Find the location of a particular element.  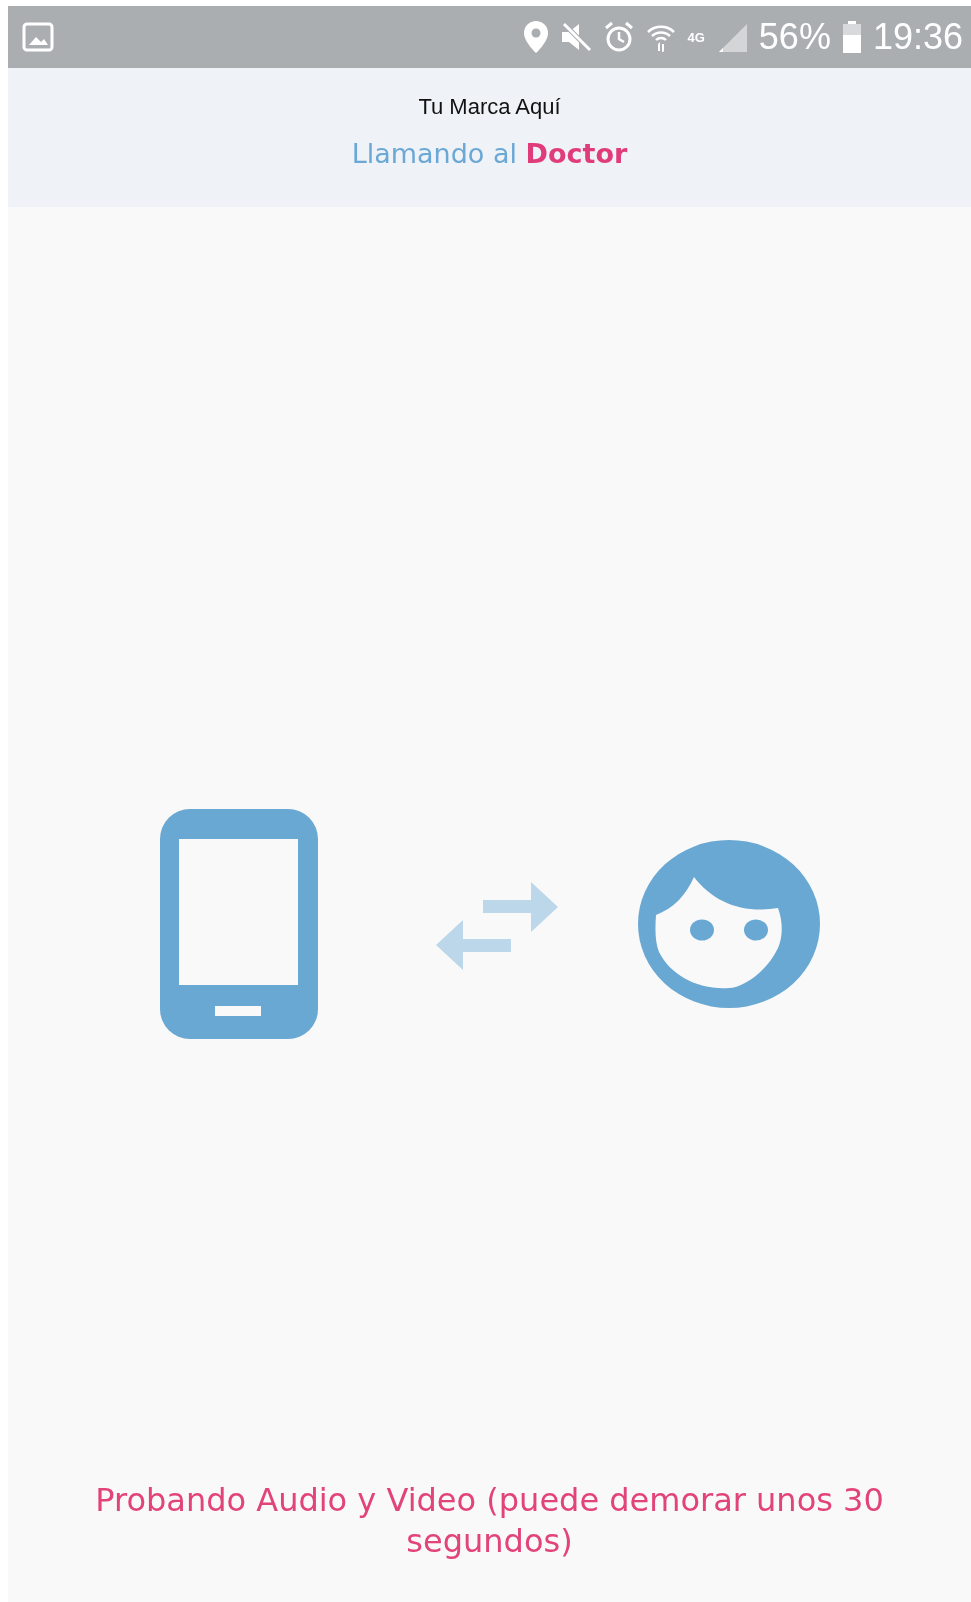

battery-percentage: 56% is located at coordinates (794, 37).